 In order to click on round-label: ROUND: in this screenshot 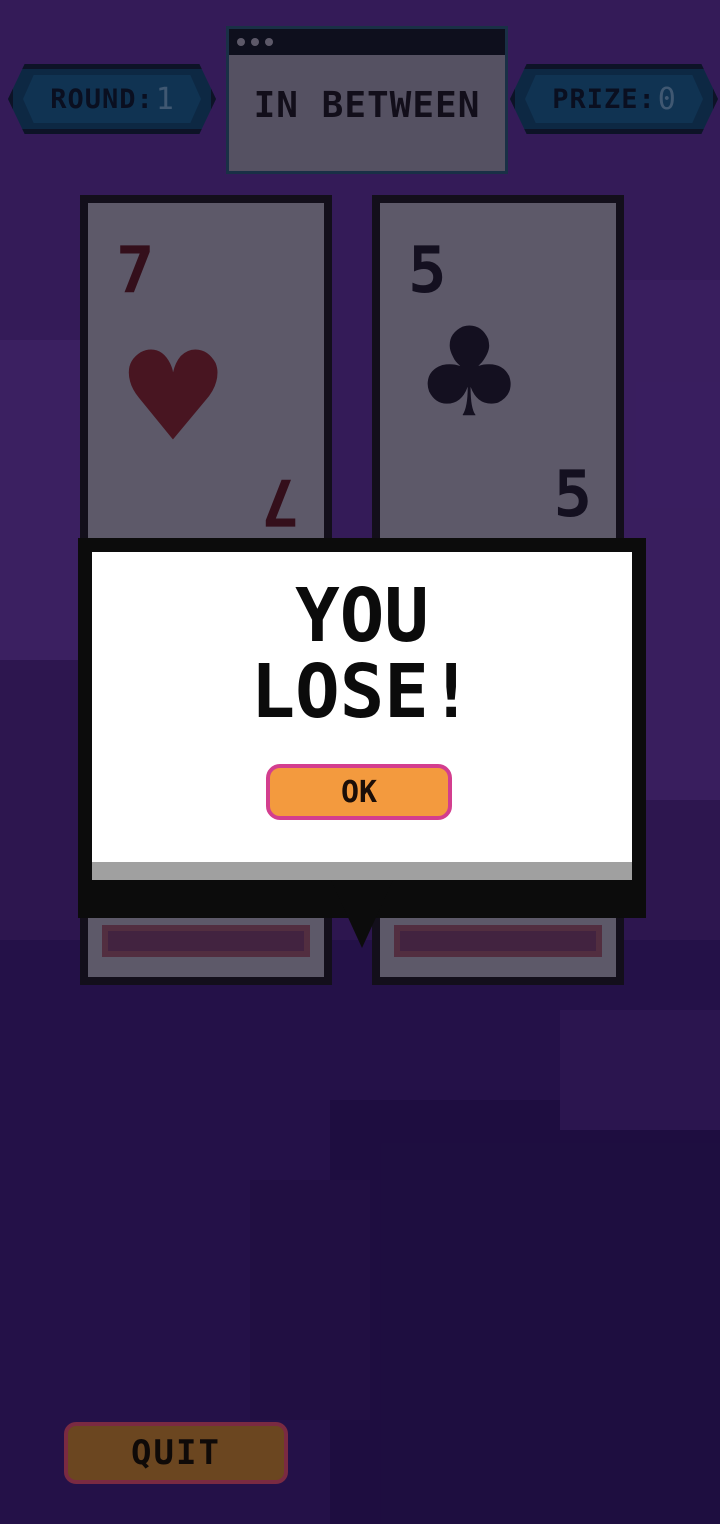, I will do `click(102, 99)`.